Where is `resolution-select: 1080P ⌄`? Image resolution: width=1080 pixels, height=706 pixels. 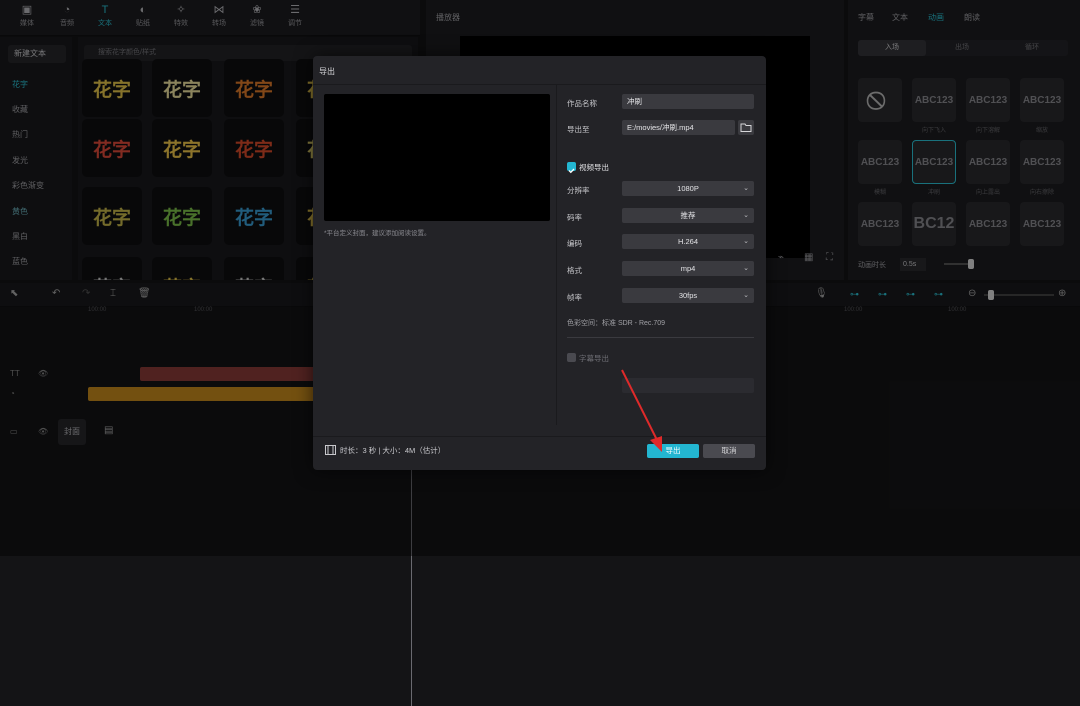
resolution-select: 1080P ⌄ is located at coordinates (688, 188).